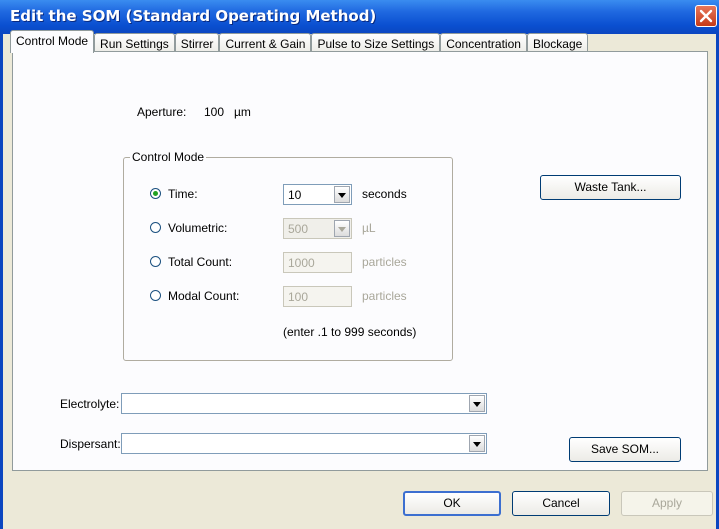 This screenshot has width=719, height=529. What do you see at coordinates (155, 295) in the screenshot?
I see `modal-count-radio` at bounding box center [155, 295].